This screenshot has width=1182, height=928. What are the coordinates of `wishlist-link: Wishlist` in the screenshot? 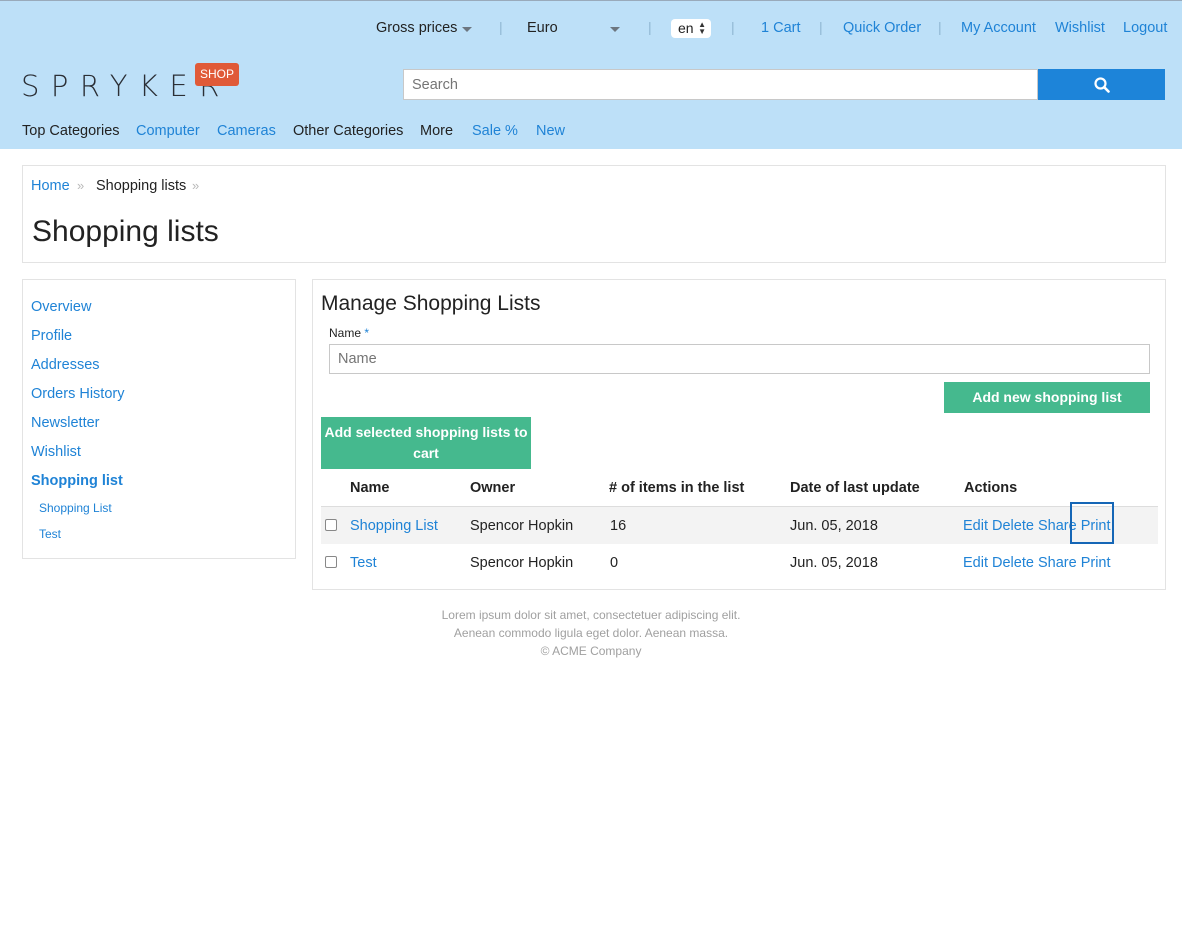 It's located at (1080, 28).